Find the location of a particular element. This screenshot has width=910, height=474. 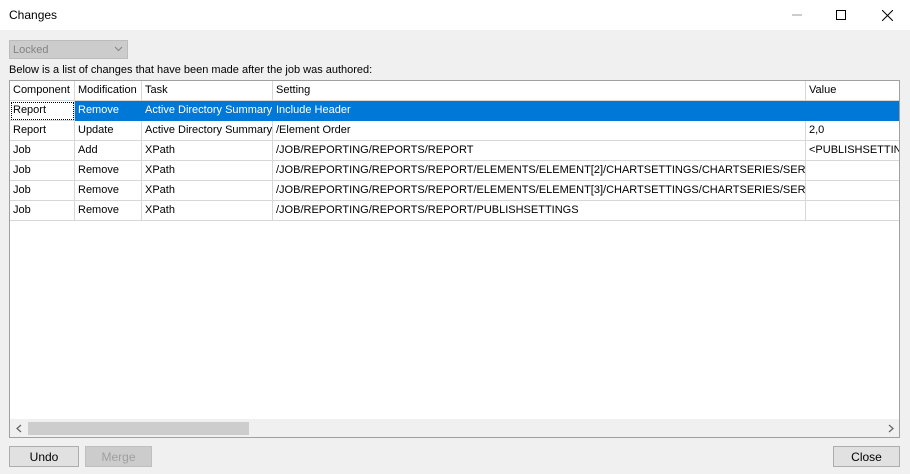

column-header-task: Task is located at coordinates (207, 91).